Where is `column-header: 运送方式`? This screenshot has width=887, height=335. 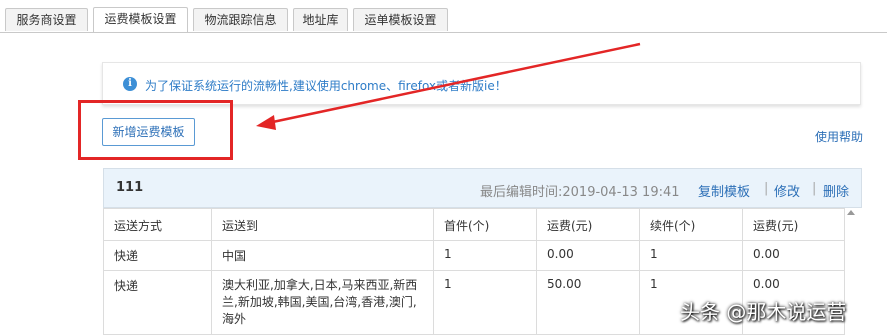
column-header: 运送方式 is located at coordinates (157, 224).